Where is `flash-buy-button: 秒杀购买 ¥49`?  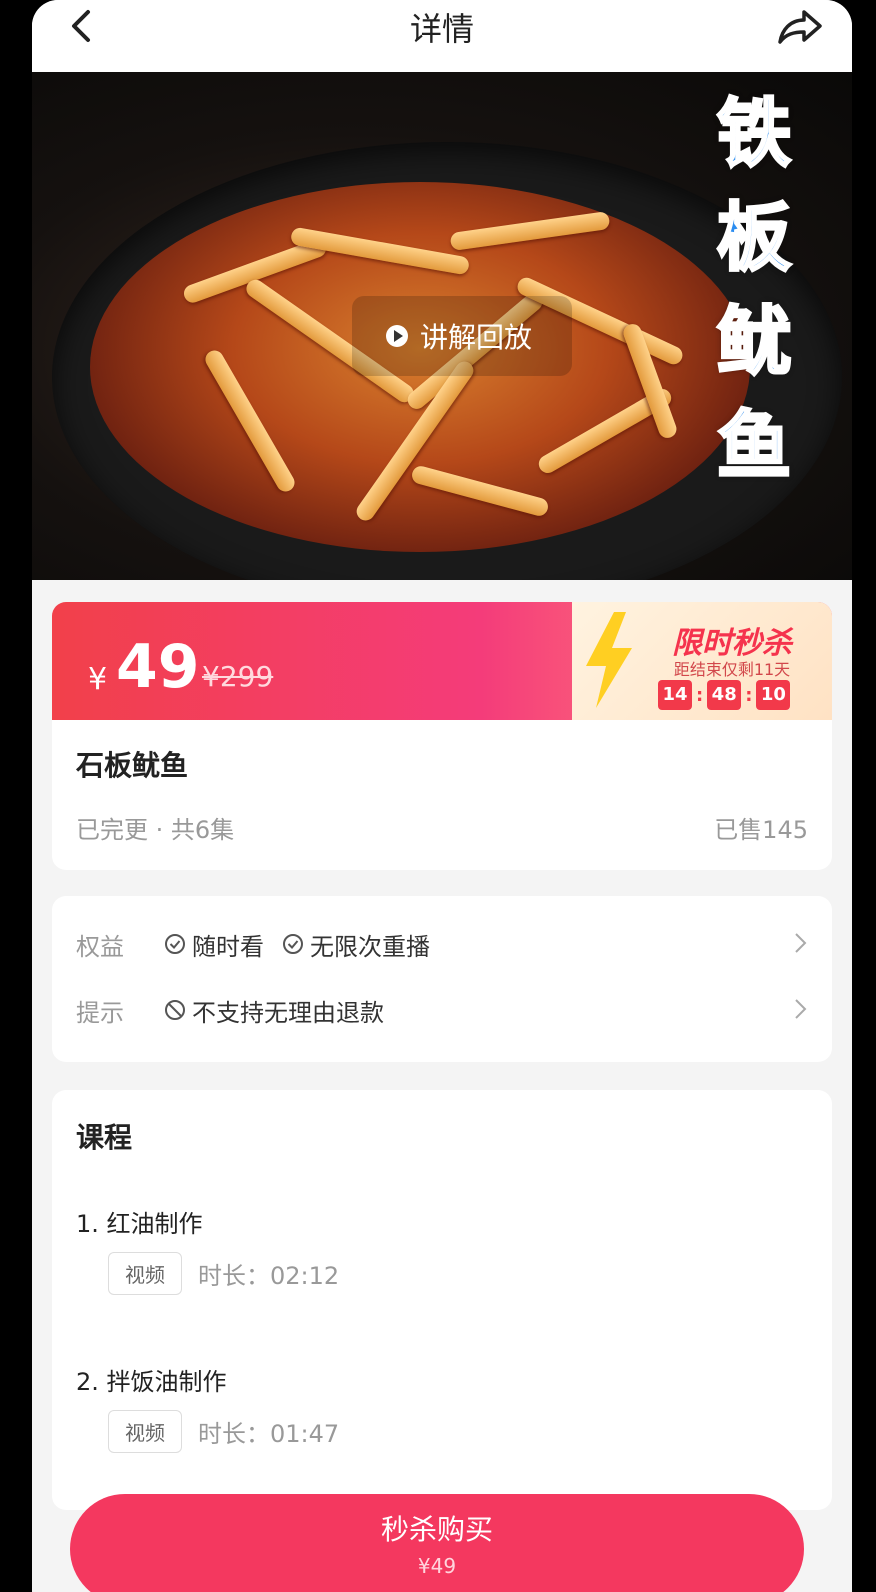
flash-buy-button: 秒杀购买 ¥49 is located at coordinates (437, 1543).